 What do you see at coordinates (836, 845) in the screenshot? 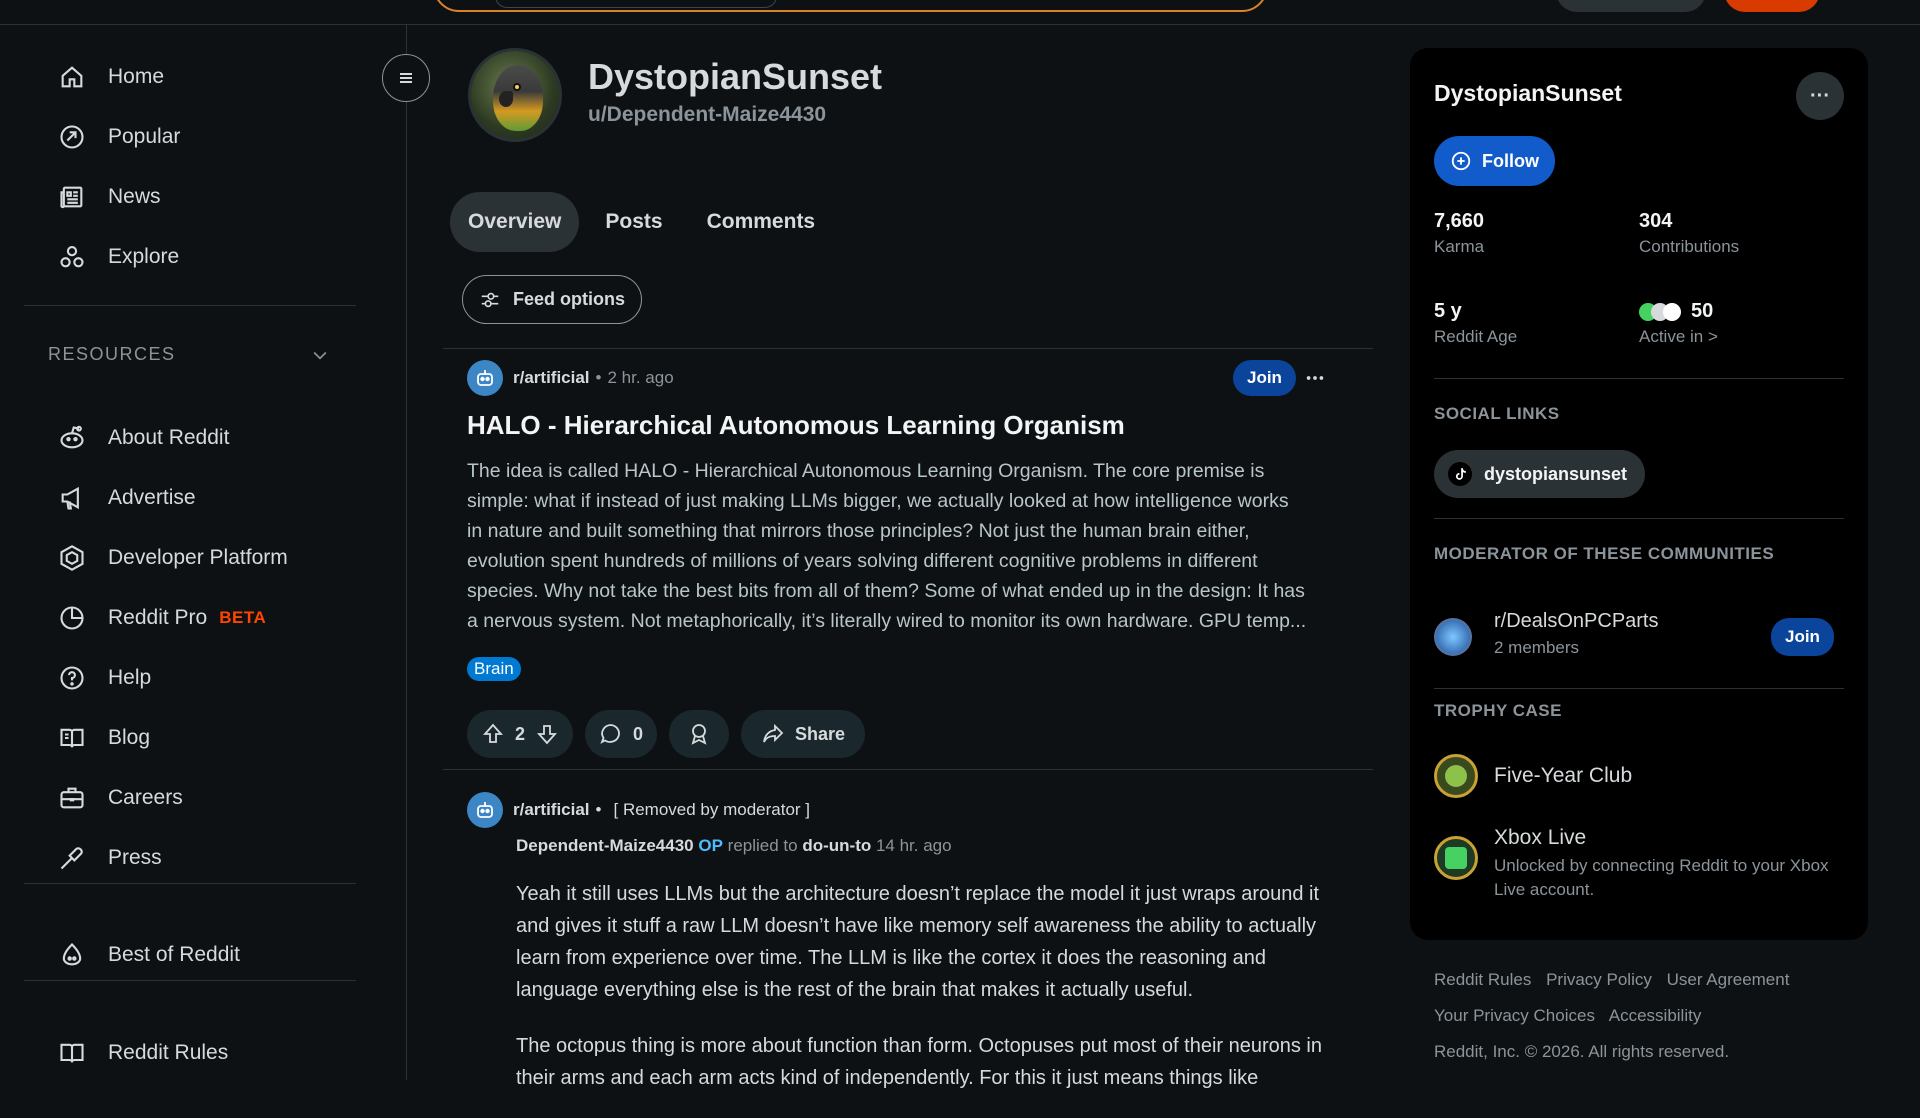
I see `replied-to-user: do-un-to` at bounding box center [836, 845].